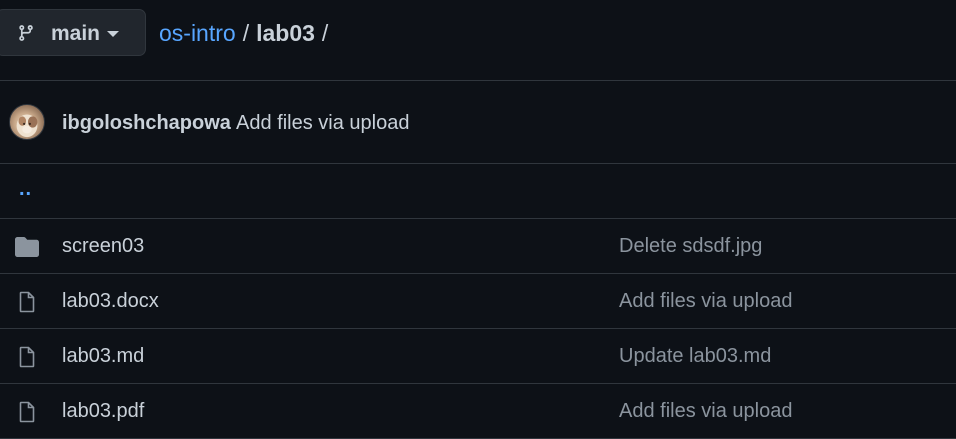  What do you see at coordinates (27, 126) in the screenshot?
I see `avatar-image` at bounding box center [27, 126].